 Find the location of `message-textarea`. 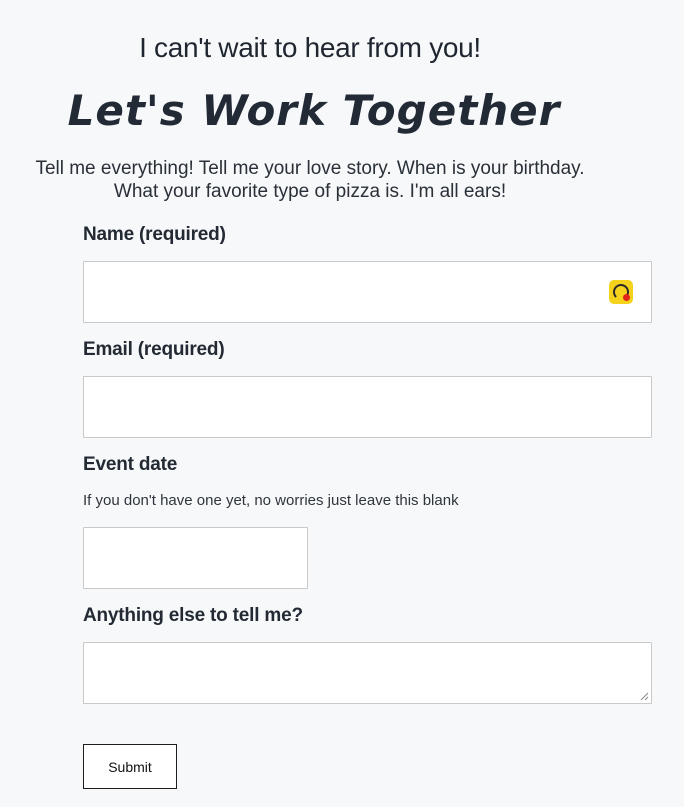

message-textarea is located at coordinates (367, 673).